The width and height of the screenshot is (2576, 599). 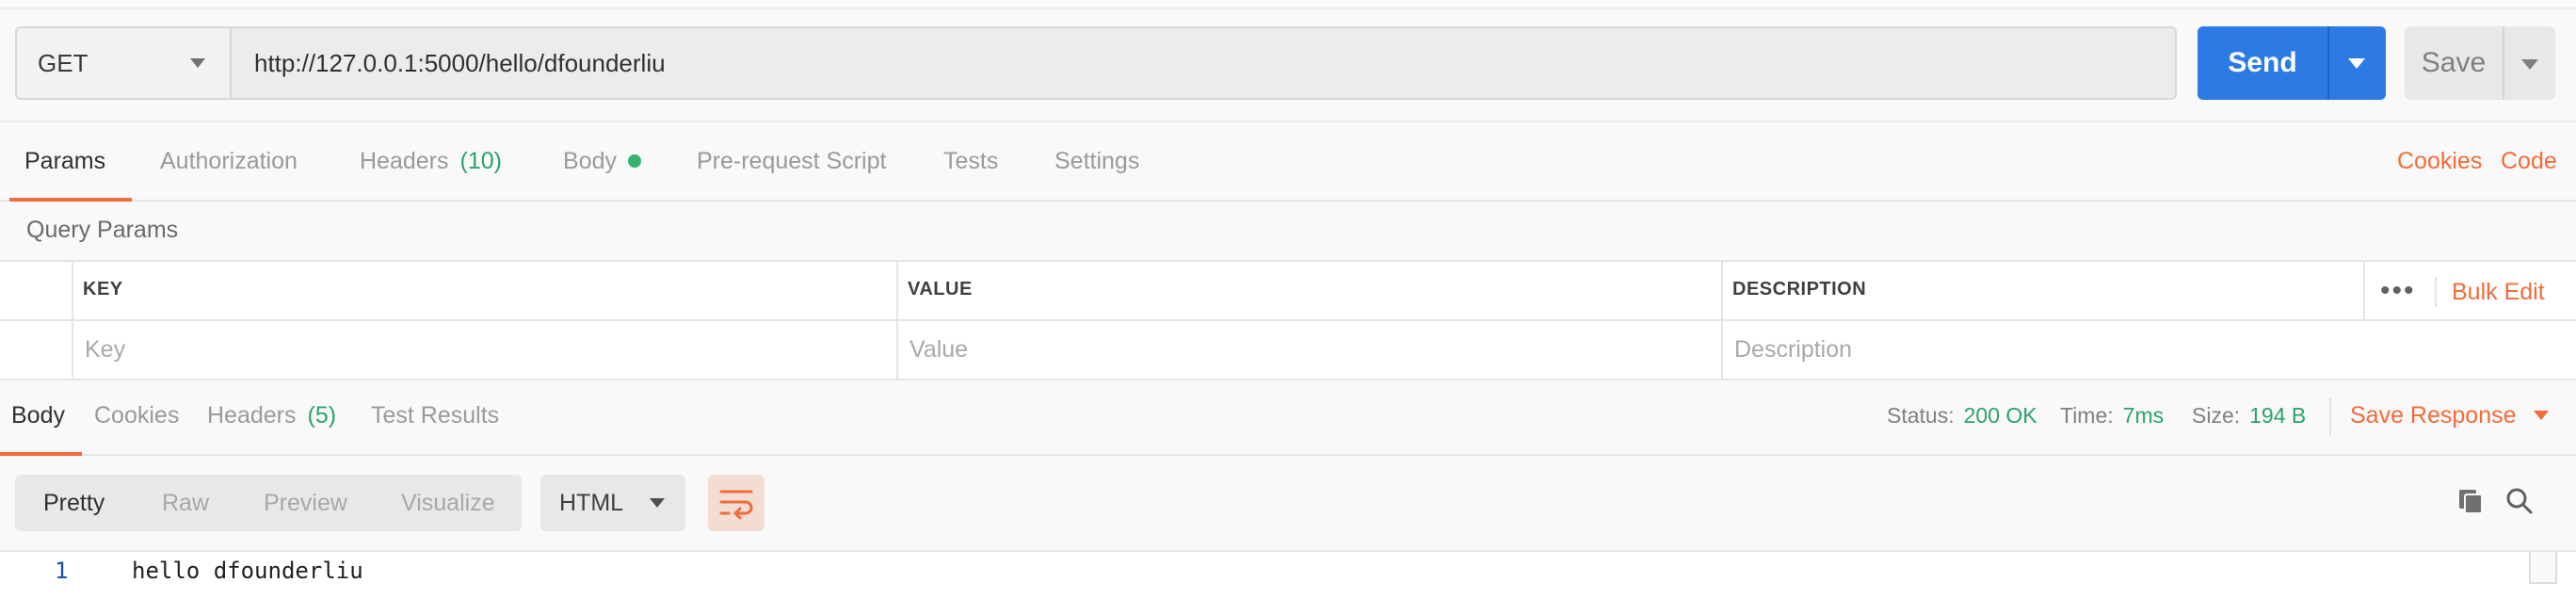 I want to click on tab-response-headers-label: Headers, so click(x=252, y=415).